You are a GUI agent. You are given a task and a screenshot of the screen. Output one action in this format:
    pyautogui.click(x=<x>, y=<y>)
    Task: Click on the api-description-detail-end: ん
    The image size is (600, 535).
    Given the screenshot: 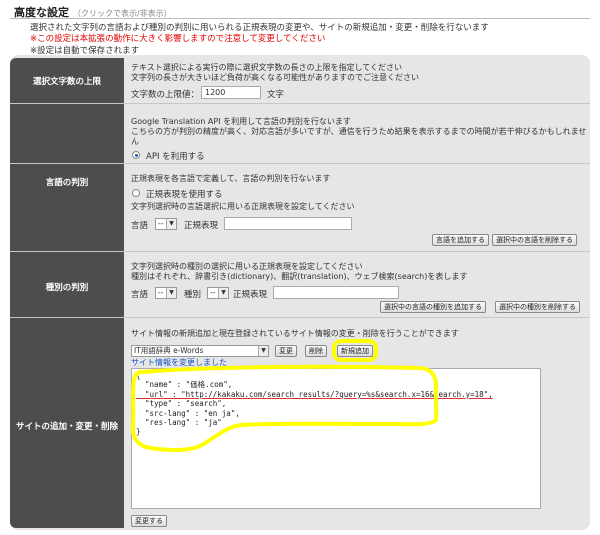 What is the action you would take?
    pyautogui.click(x=135, y=141)
    